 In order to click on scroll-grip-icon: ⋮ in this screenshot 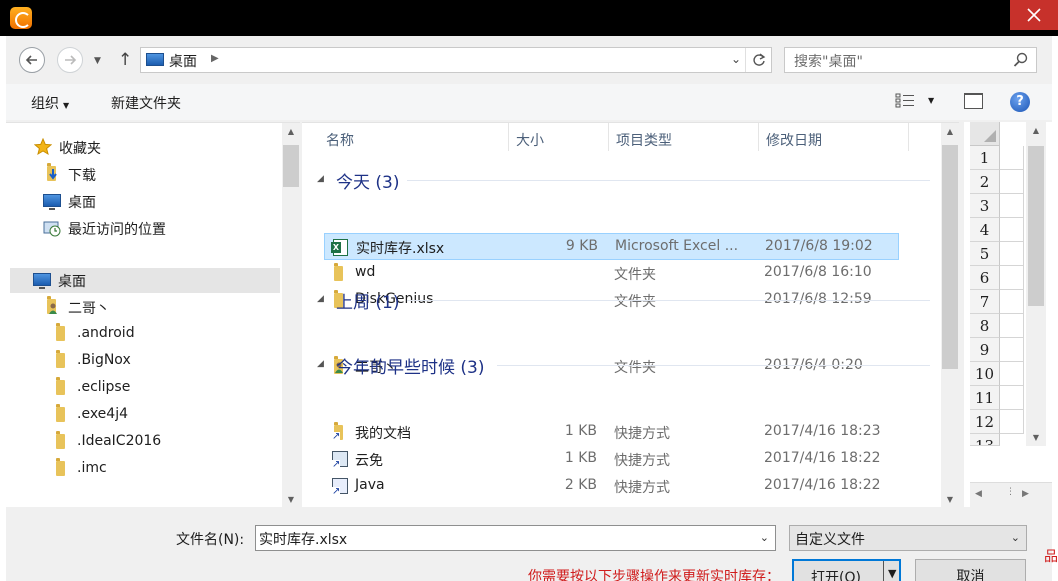, I will do `click(1010, 492)`.